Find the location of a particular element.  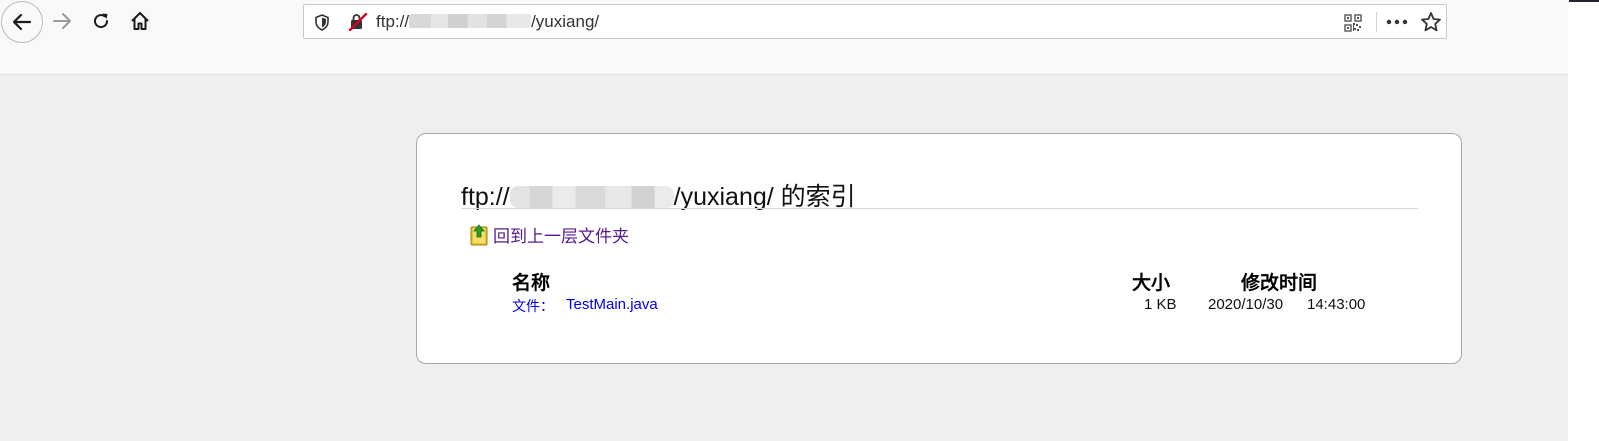

insecure-connection-icon is located at coordinates (358, 22).